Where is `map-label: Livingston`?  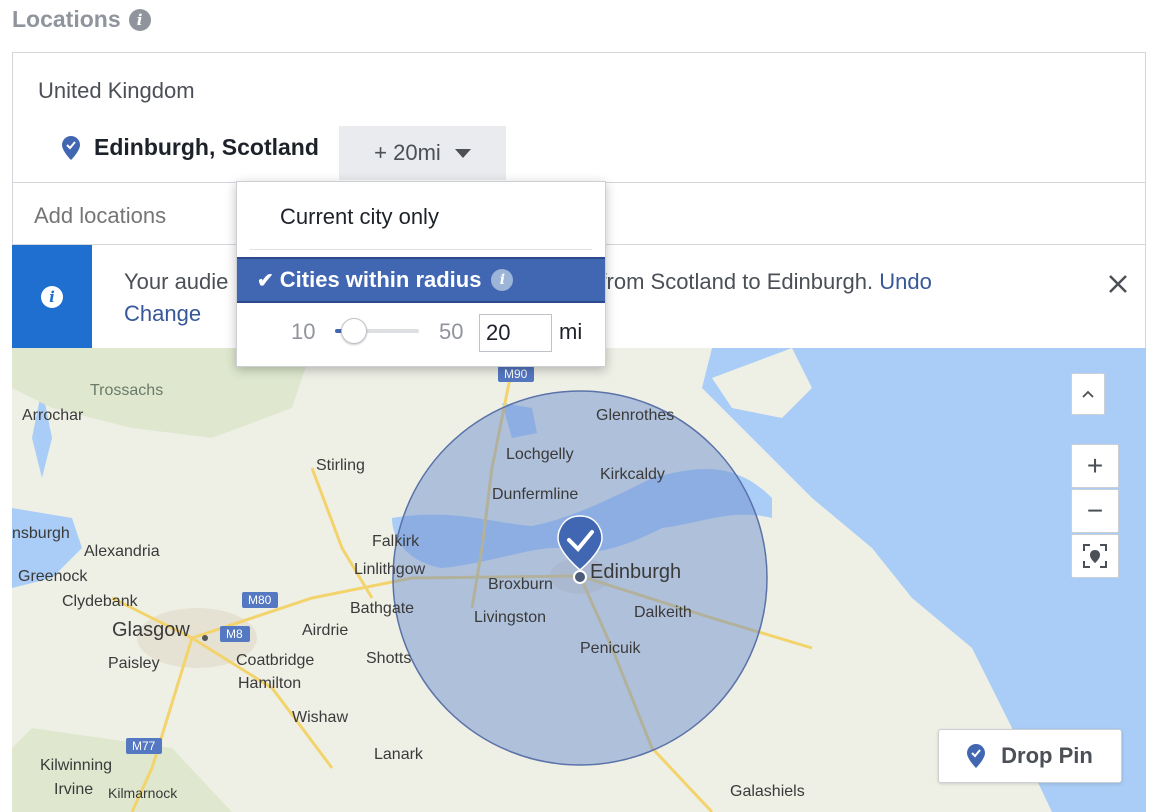
map-label: Livingston is located at coordinates (510, 617).